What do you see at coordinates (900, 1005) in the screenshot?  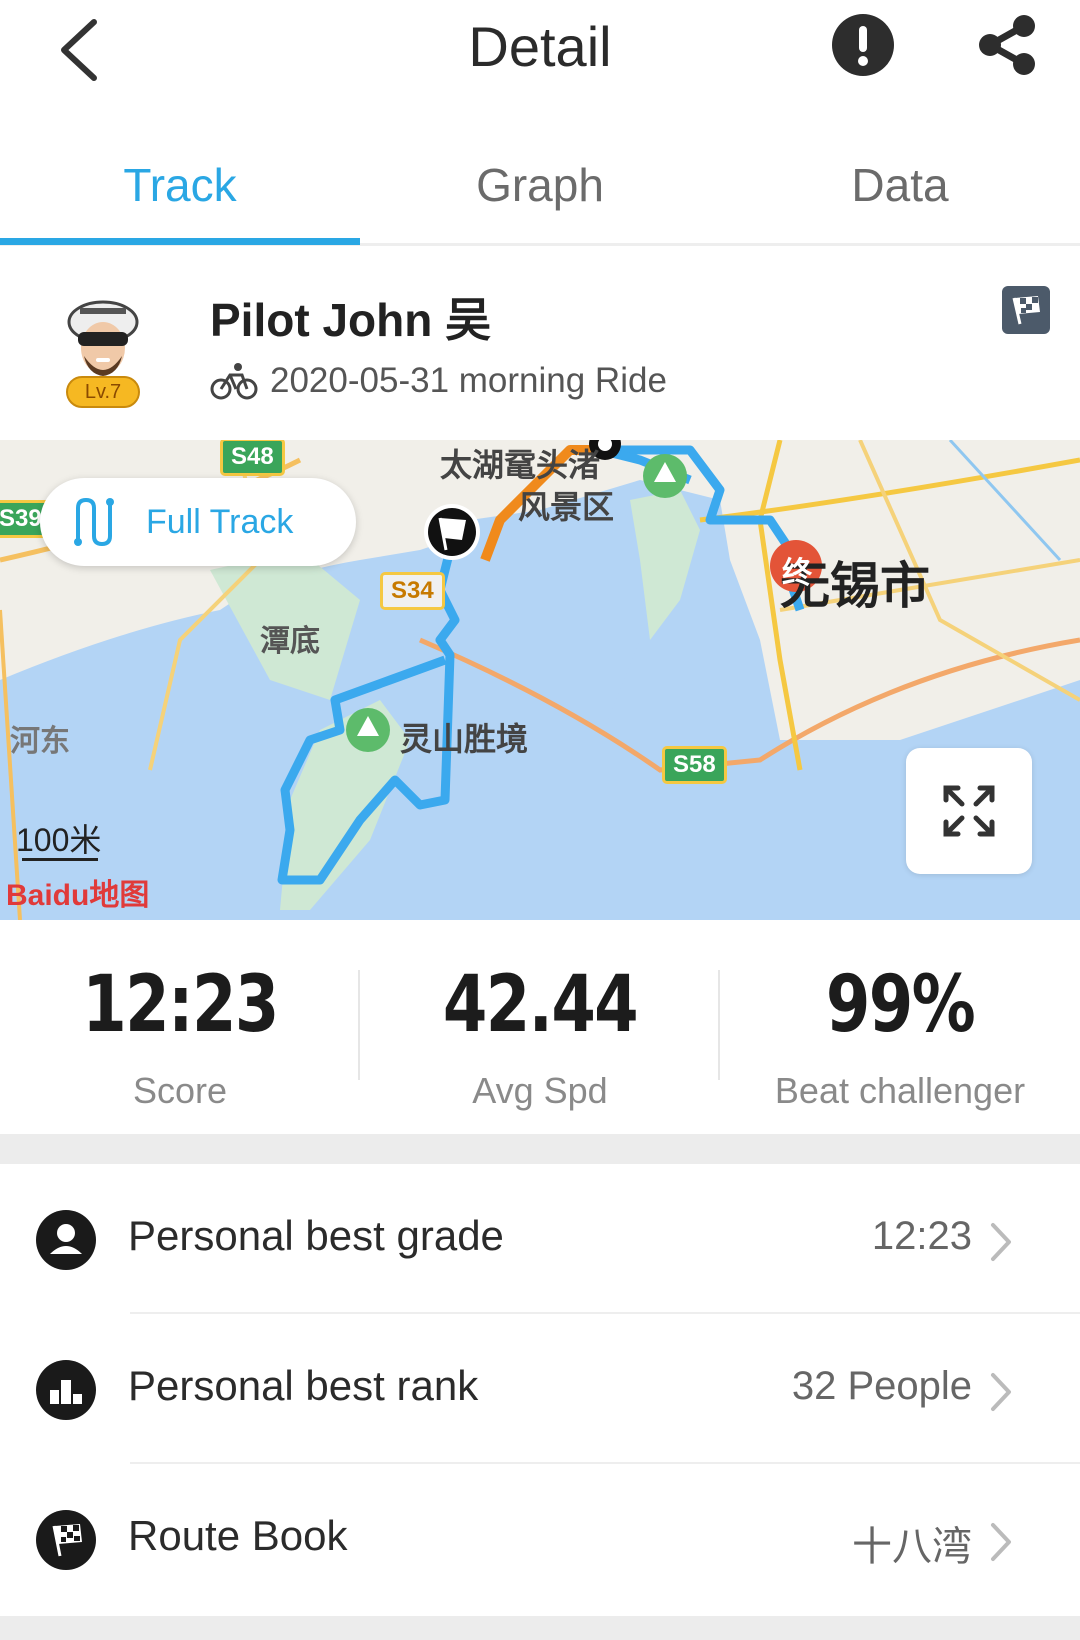 I see `stat-value: 99%` at bounding box center [900, 1005].